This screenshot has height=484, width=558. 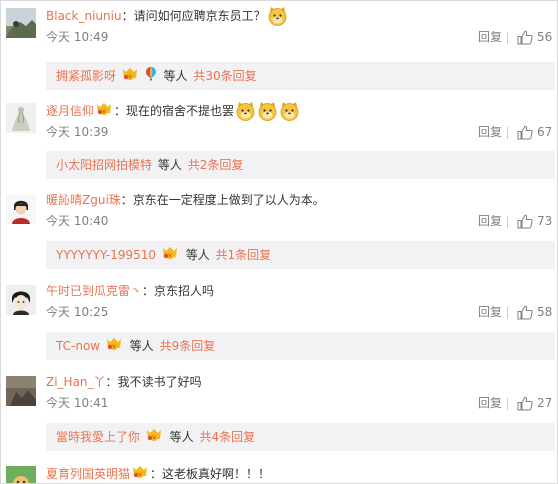 I want to click on comment-username: 午时已到瓜克雷丶, so click(x=94, y=291).